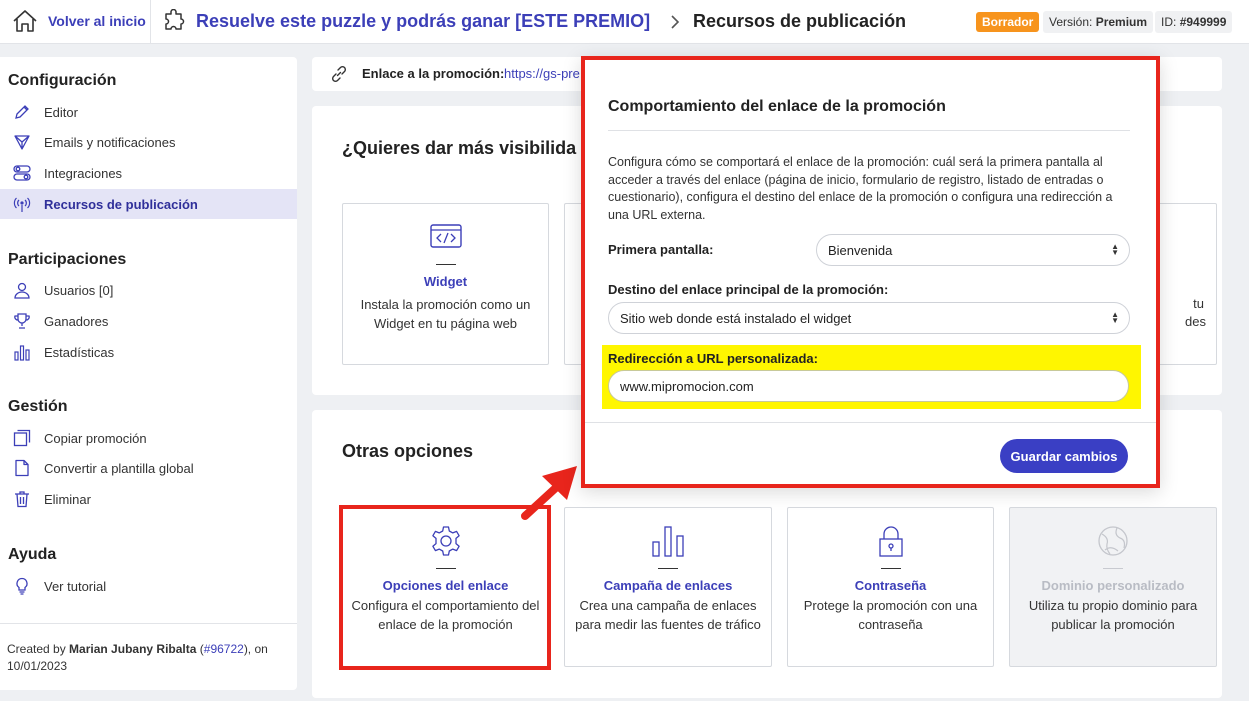 The width and height of the screenshot is (1249, 701). What do you see at coordinates (148, 321) in the screenshot?
I see `sidebar-item-ganadores: Ganadores` at bounding box center [148, 321].